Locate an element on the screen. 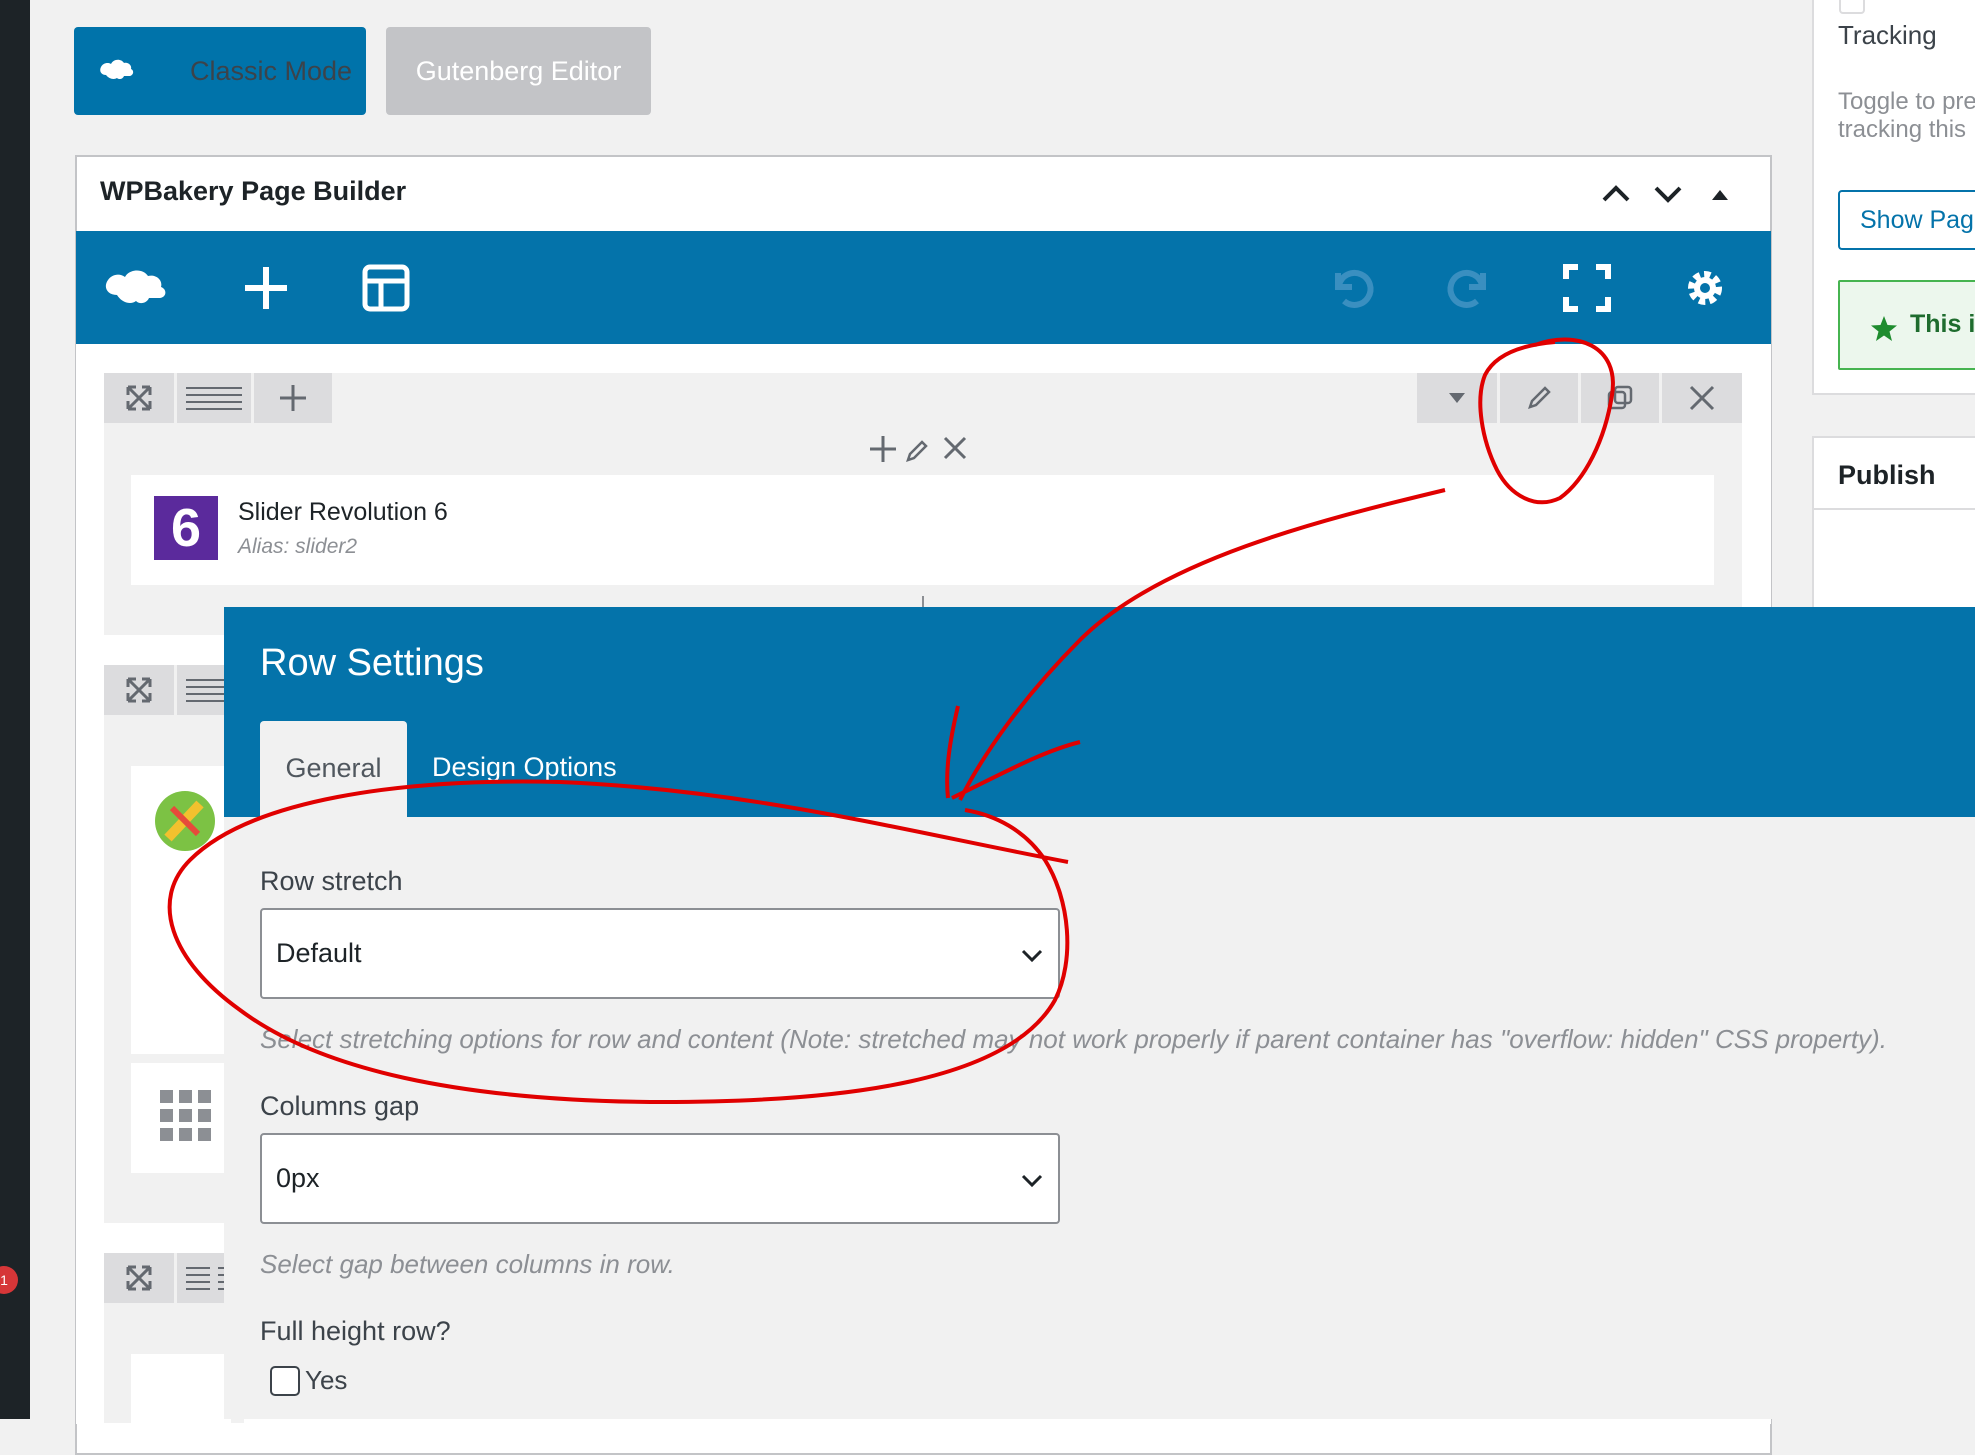 This screenshot has width=1975, height=1455. grid-icon is located at coordinates (186, 1116).